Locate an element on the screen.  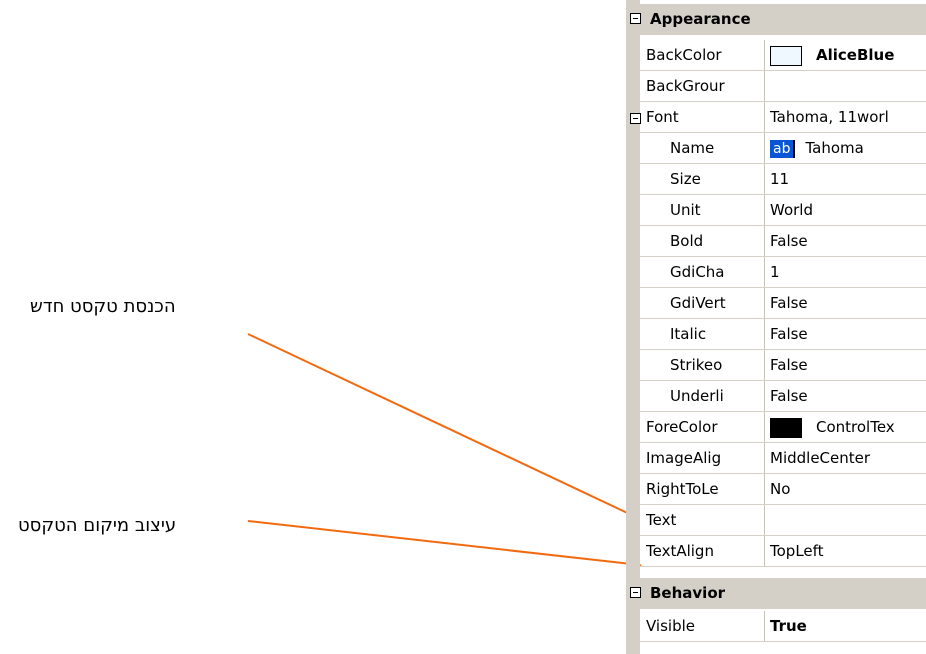
label-textalign: TextAlign is located at coordinates (680, 551).